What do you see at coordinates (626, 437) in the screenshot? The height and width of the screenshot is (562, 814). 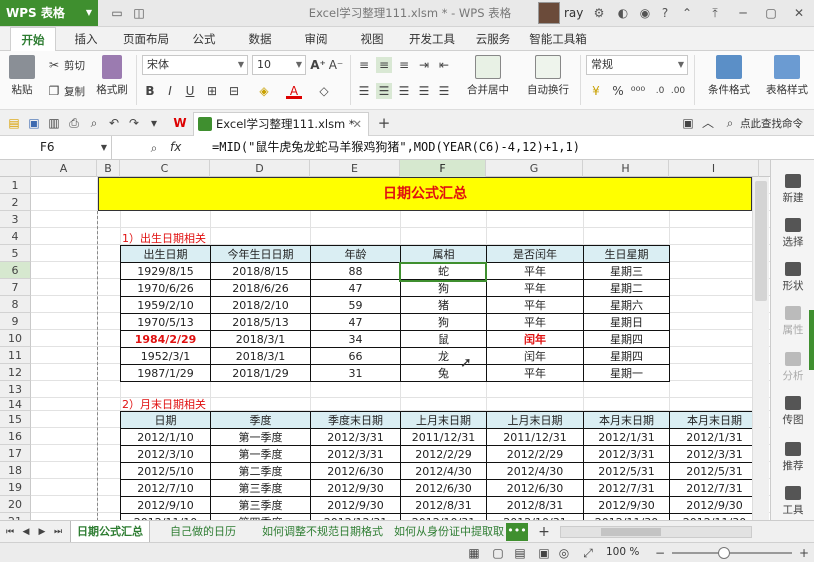 I see `table-cell: 2012/1/31` at bounding box center [626, 437].